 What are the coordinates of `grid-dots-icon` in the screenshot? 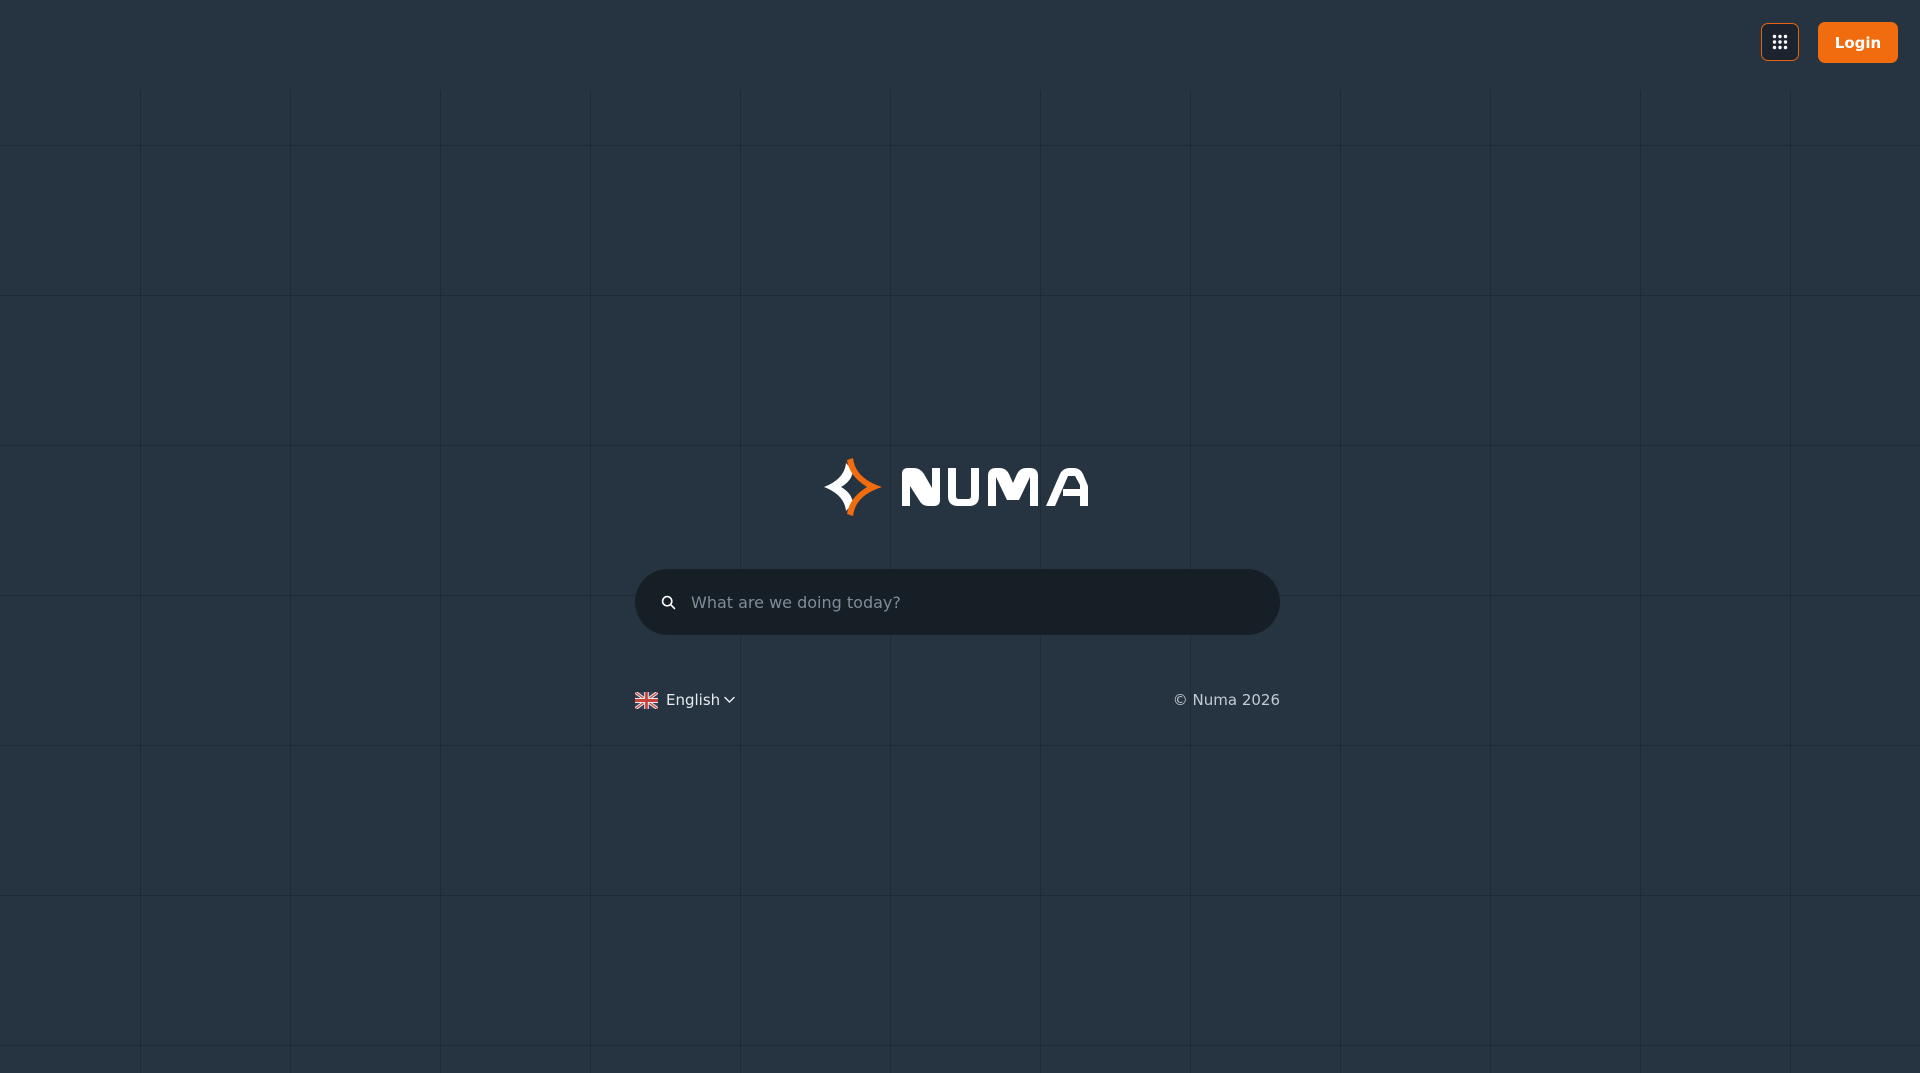 It's located at (1780, 42).